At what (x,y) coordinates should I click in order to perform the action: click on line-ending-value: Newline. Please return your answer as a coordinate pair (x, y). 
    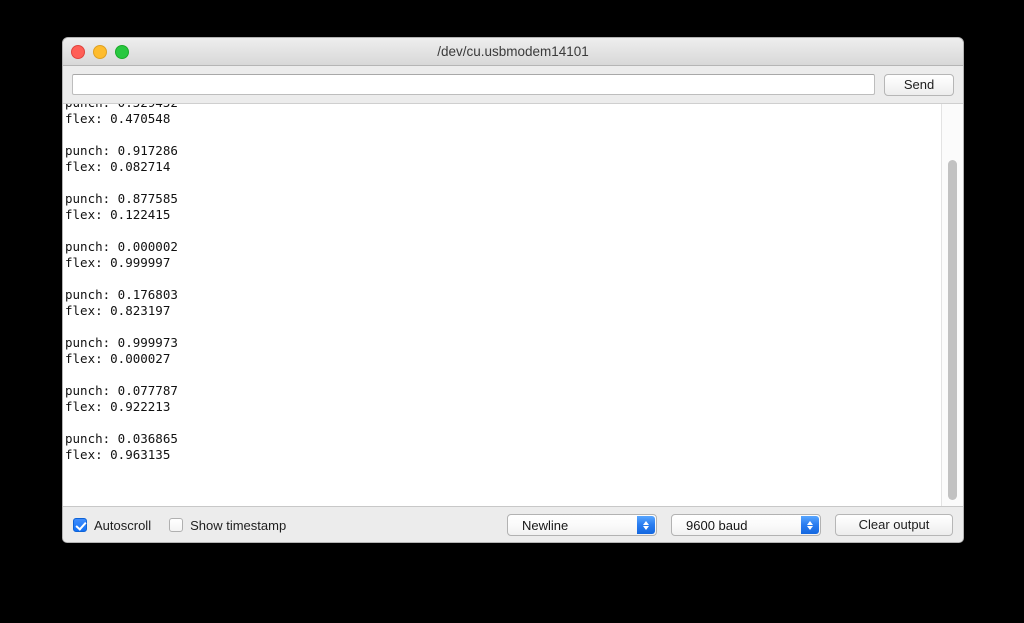
    Looking at the image, I should click on (545, 525).